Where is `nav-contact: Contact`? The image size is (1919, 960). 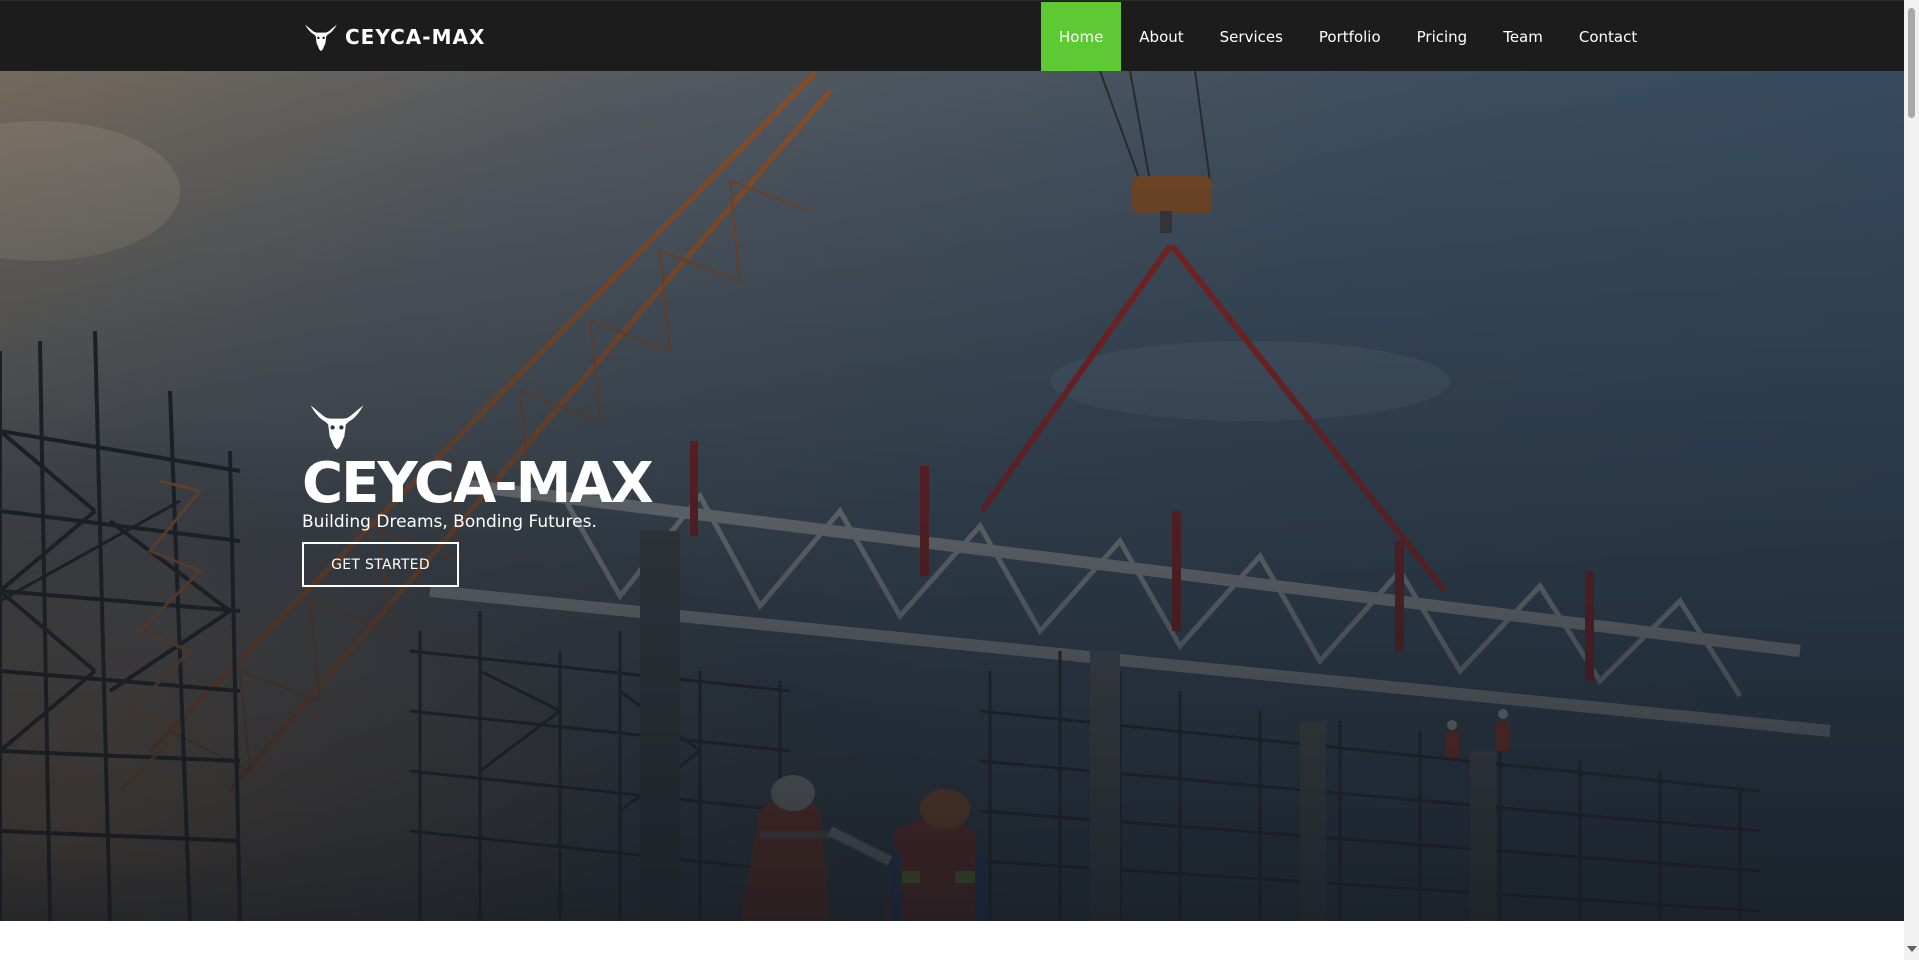 nav-contact: Contact is located at coordinates (1608, 37).